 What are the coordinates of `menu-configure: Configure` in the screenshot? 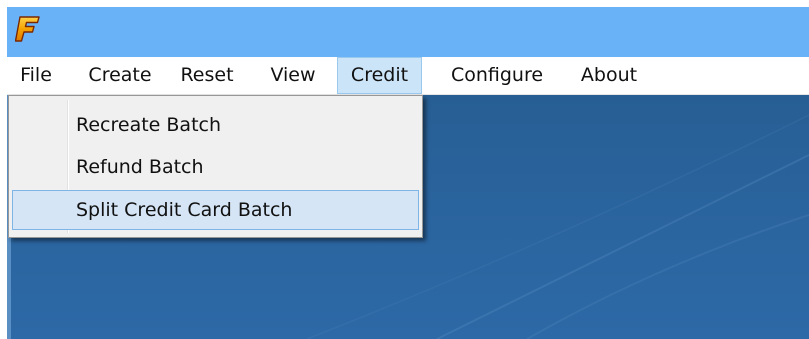 It's located at (497, 75).